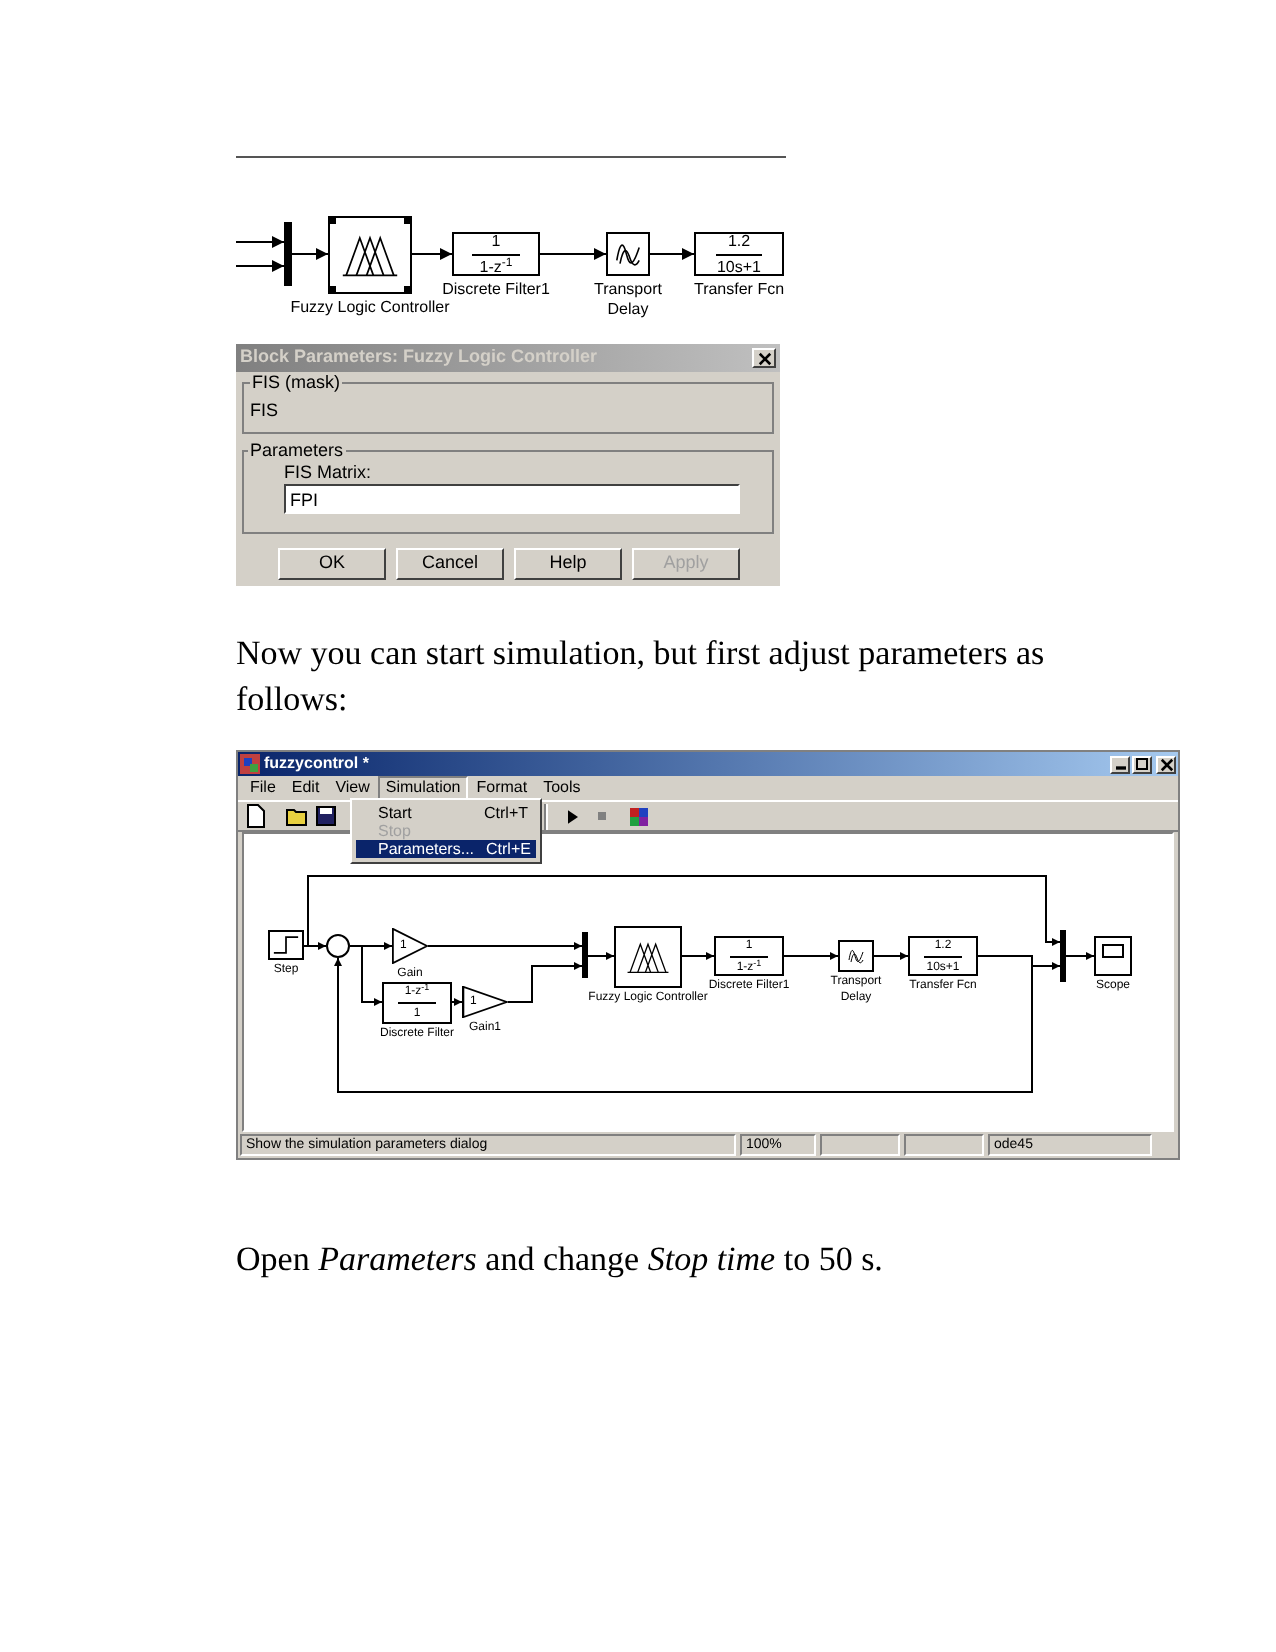 Image resolution: width=1276 pixels, height=1652 pixels. I want to click on save-icon, so click(326, 816).